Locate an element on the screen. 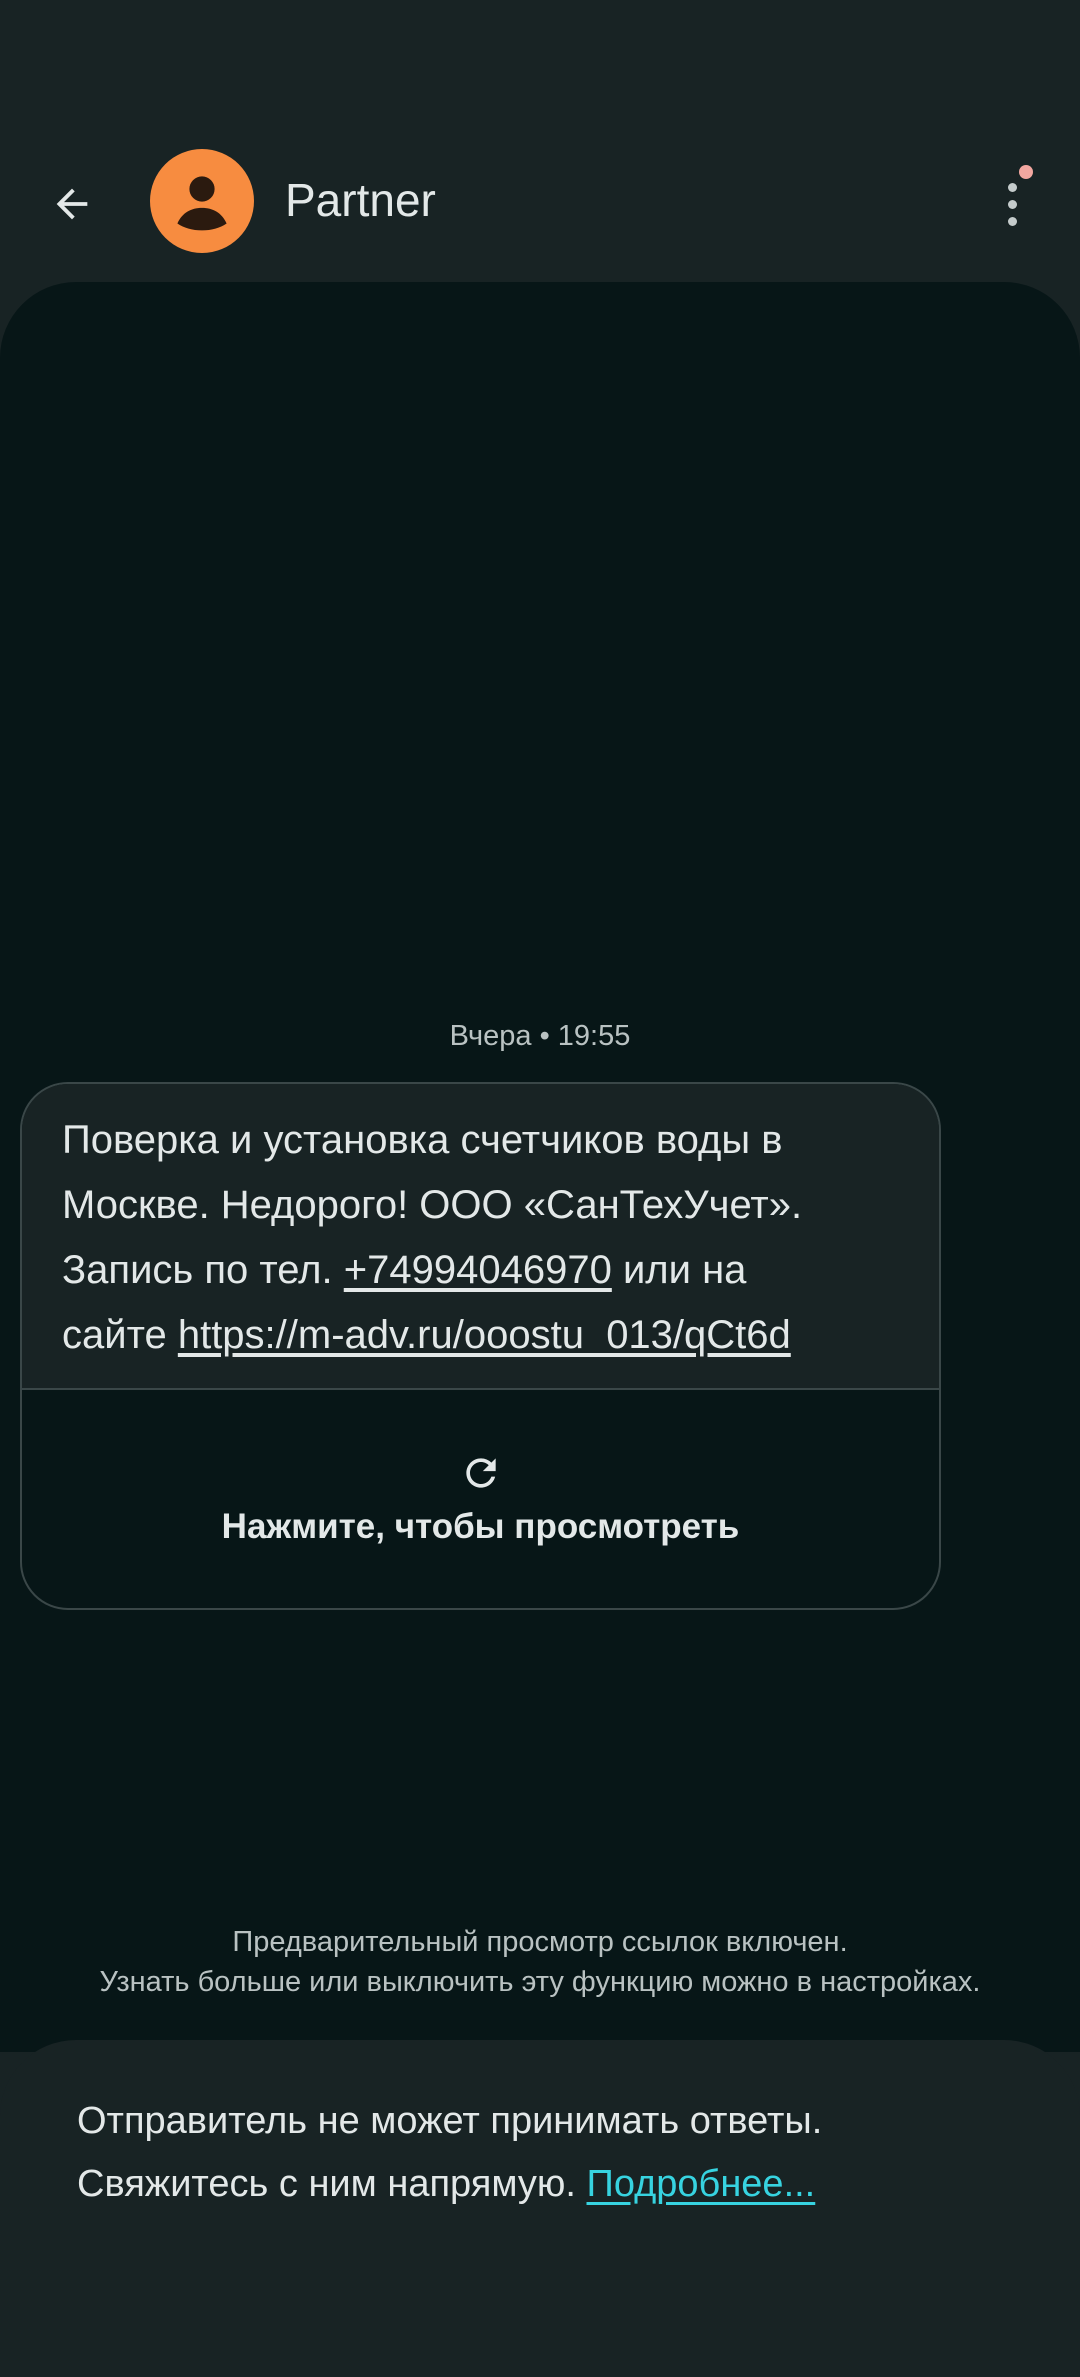 The height and width of the screenshot is (2377, 1080). message-line: Запись по тел. +74994046970 или на is located at coordinates (480, 1270).